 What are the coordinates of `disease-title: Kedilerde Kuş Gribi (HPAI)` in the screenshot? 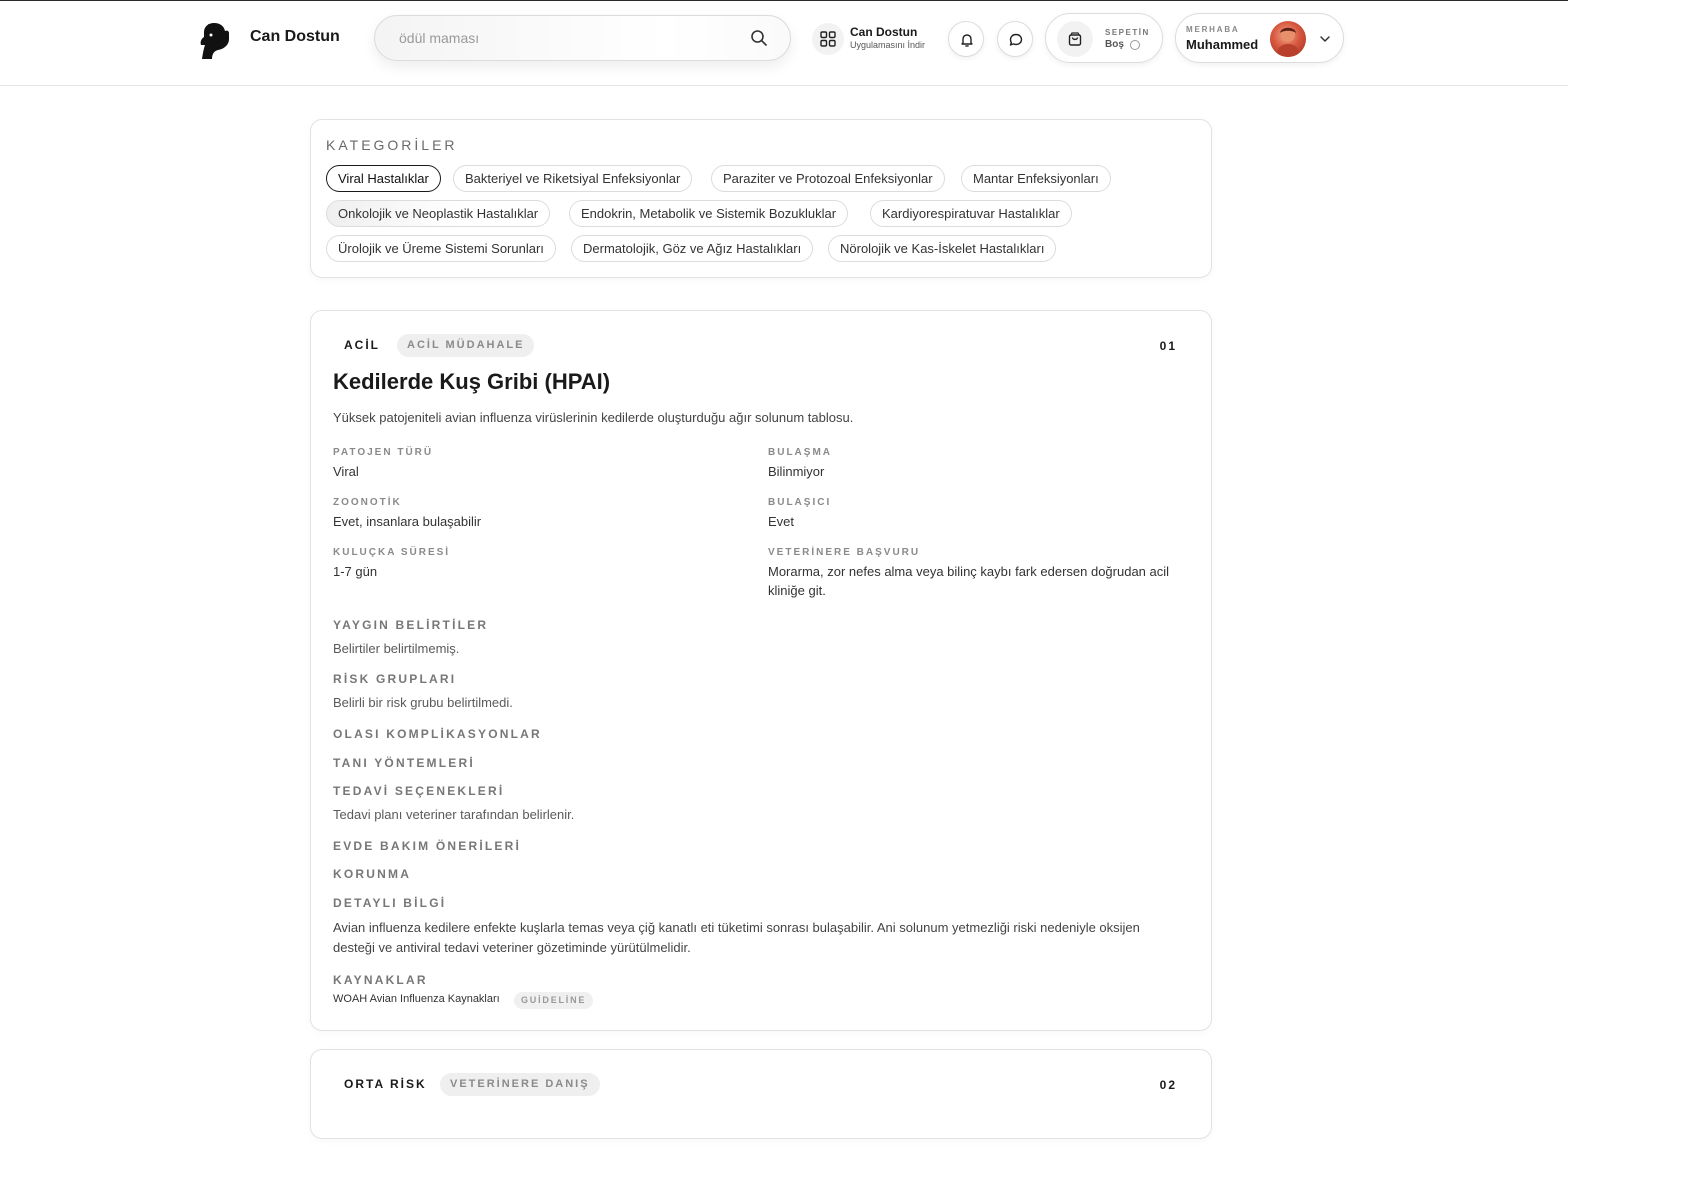 It's located at (472, 381).